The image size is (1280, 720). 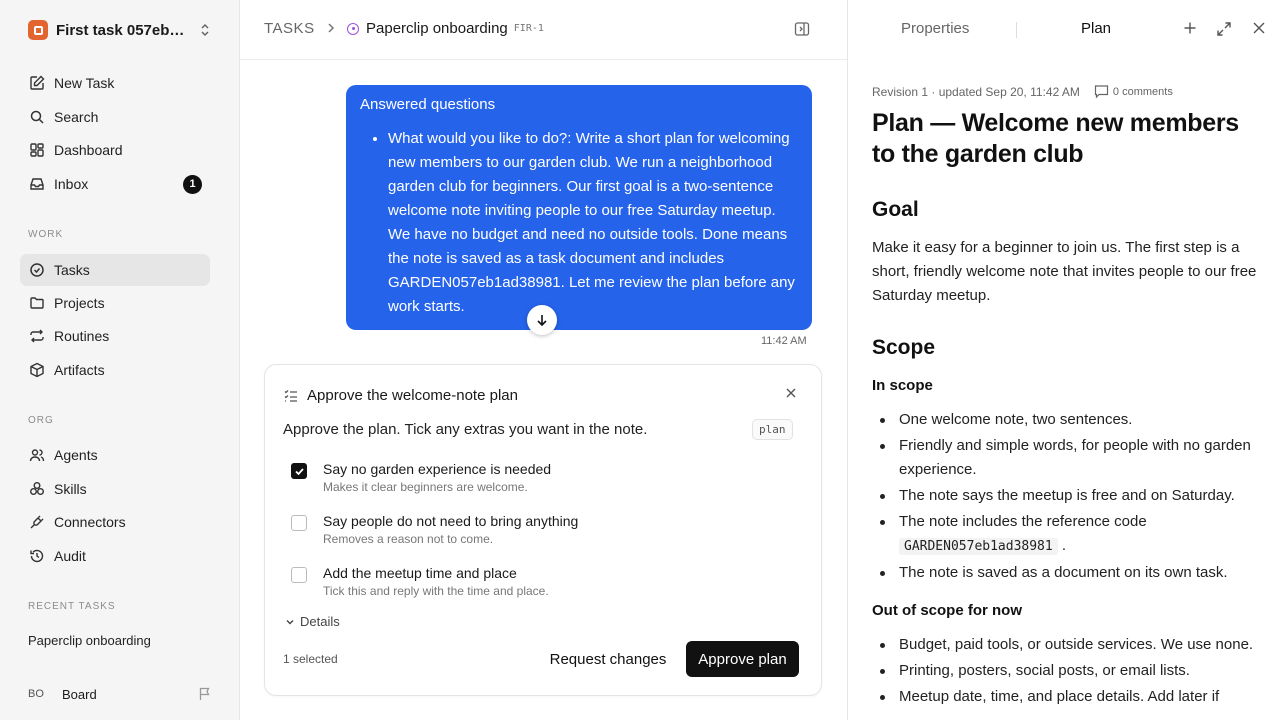 I want to click on skills-icon, so click(x=37, y=489).